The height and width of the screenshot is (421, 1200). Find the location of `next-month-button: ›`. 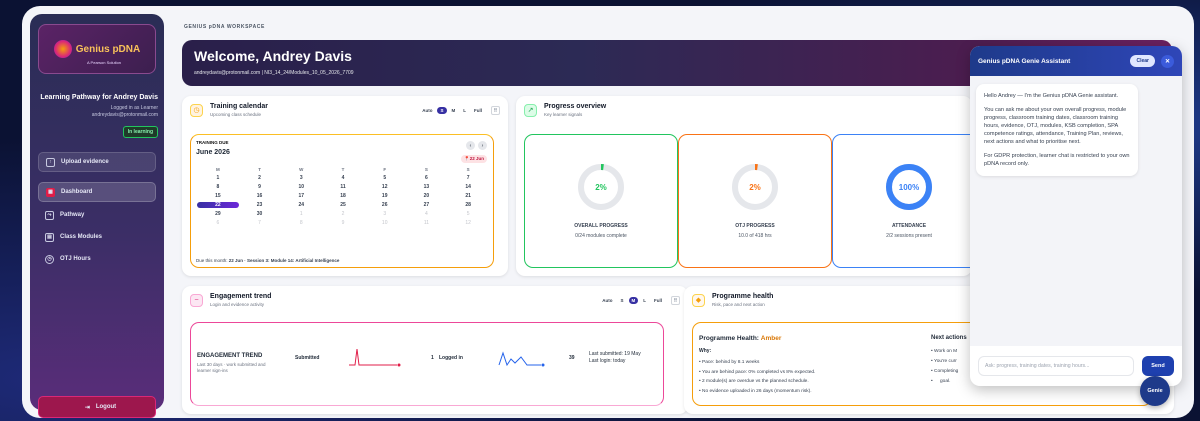

next-month-button: › is located at coordinates (482, 145).